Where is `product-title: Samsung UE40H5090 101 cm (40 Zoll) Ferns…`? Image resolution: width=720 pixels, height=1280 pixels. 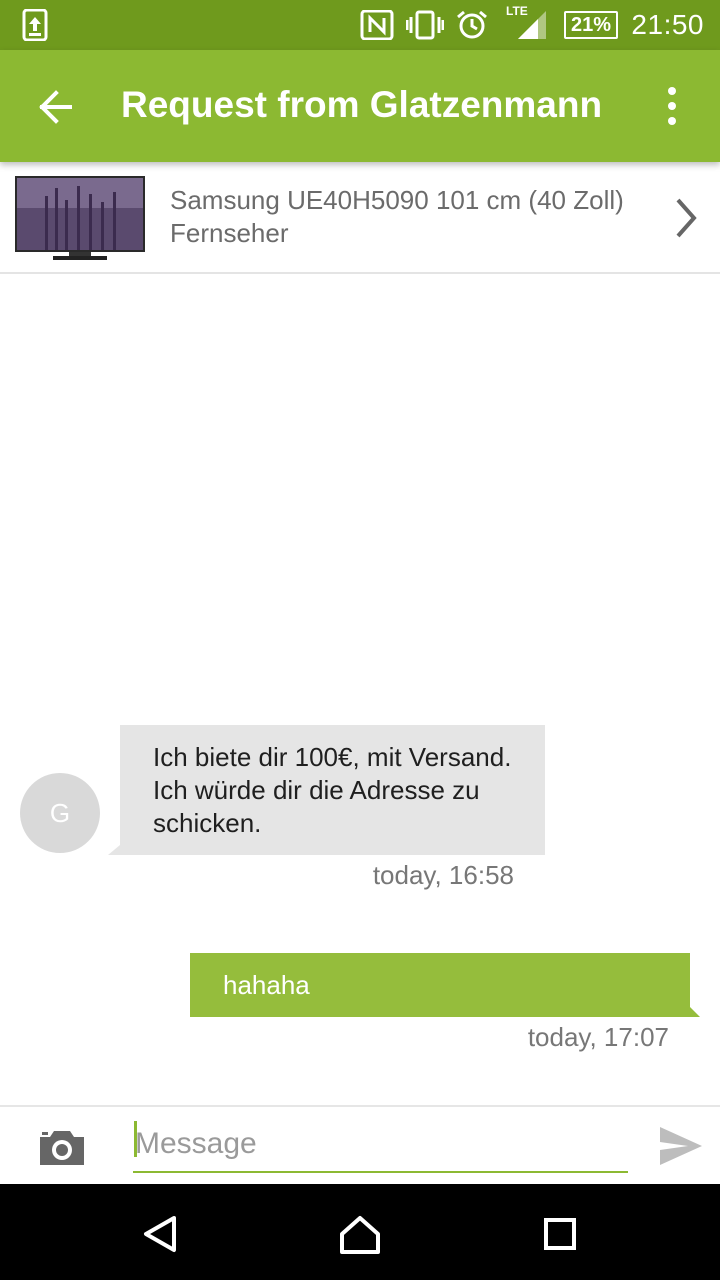
product-title: Samsung UE40H5090 101 cm (40 Zoll) Ferns… is located at coordinates (397, 216).